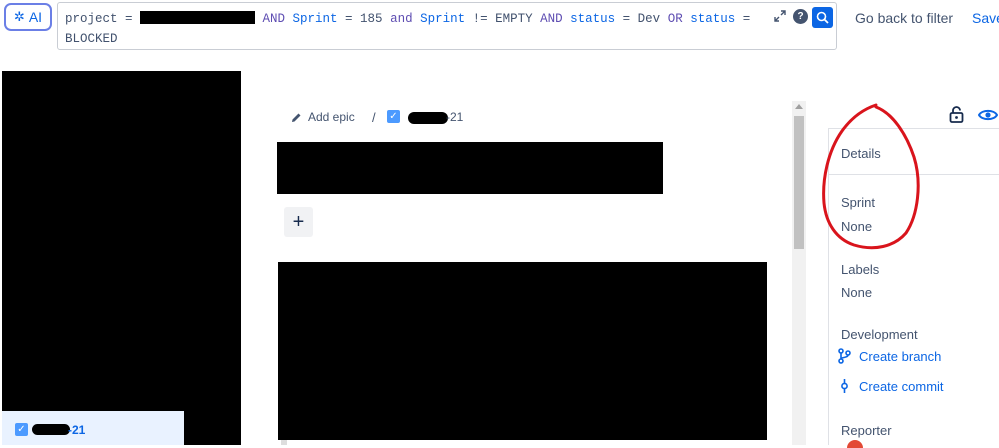  Describe the element at coordinates (844, 356) in the screenshot. I see `branch-icon` at that location.